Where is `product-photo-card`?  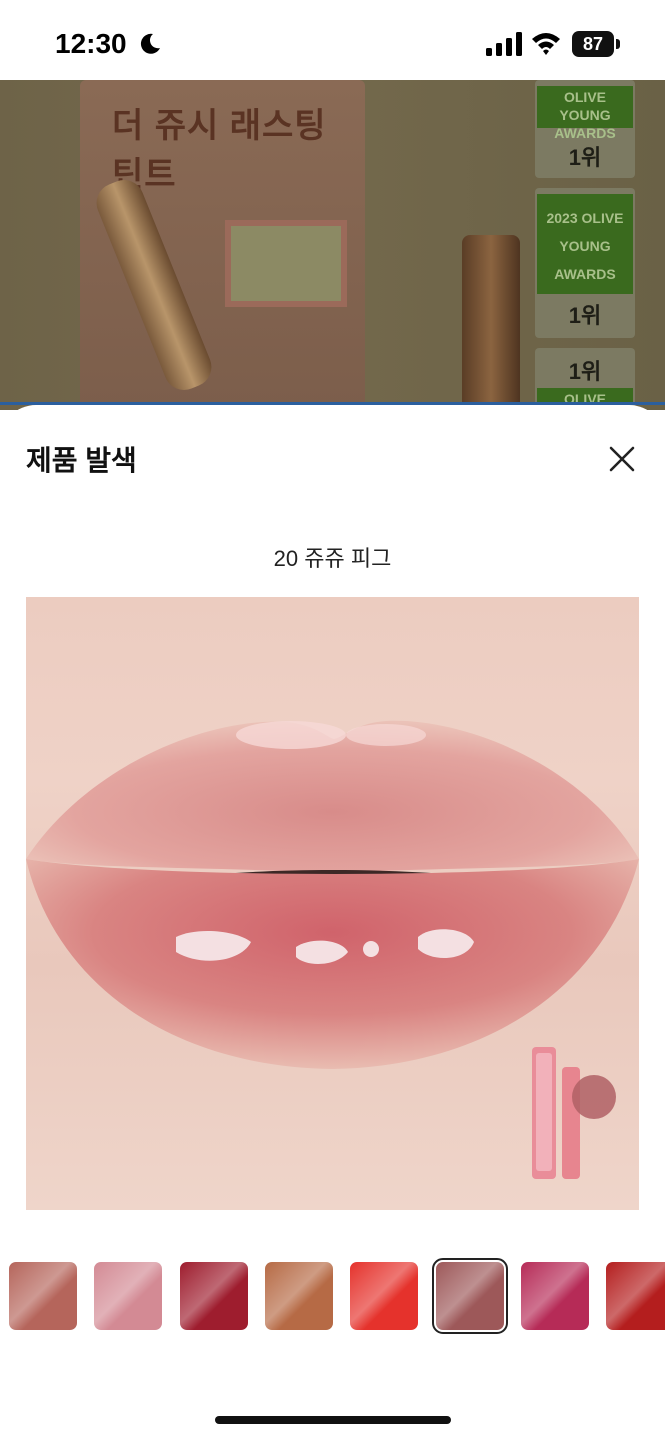
product-photo-card is located at coordinates (286, 263).